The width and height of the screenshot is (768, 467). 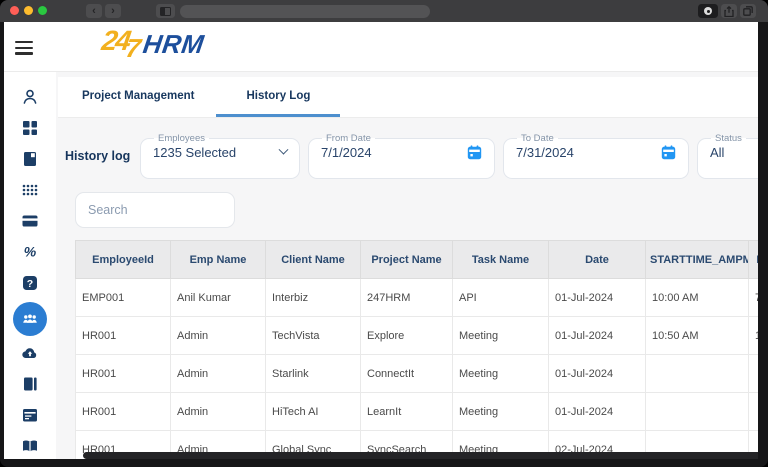 I want to click on person-icon, so click(x=30, y=96).